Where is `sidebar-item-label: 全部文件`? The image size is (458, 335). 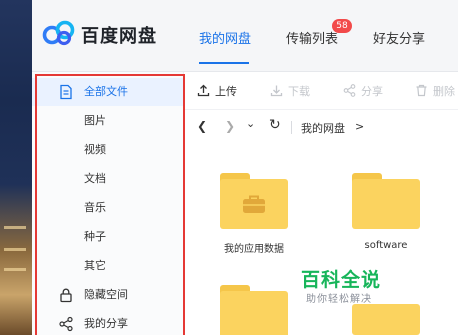 sidebar-item-label: 全部文件 is located at coordinates (106, 91).